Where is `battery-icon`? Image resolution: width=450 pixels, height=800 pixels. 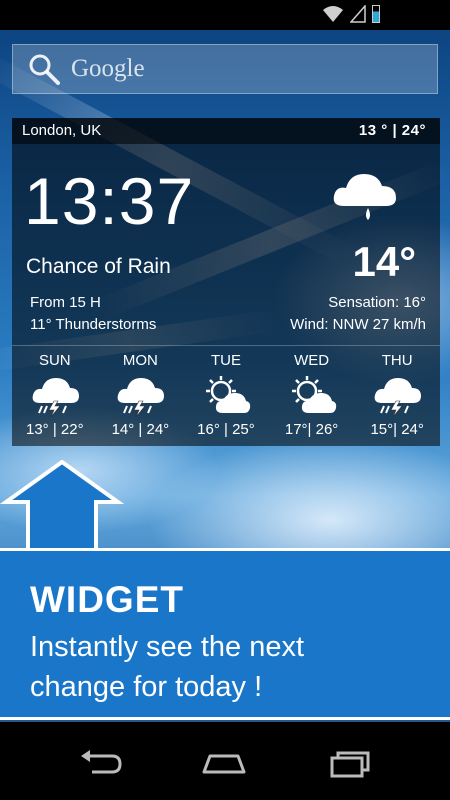
battery-icon is located at coordinates (376, 14).